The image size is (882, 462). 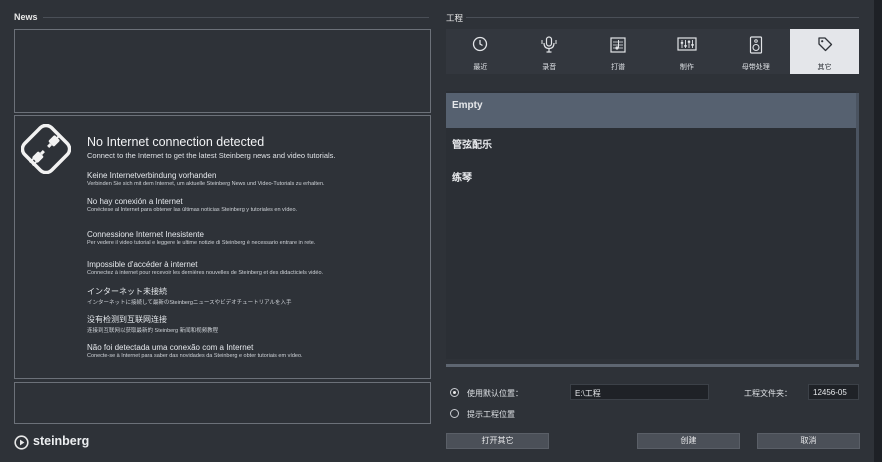 I want to click on category-mastering: 母带处理, so click(x=755, y=51).